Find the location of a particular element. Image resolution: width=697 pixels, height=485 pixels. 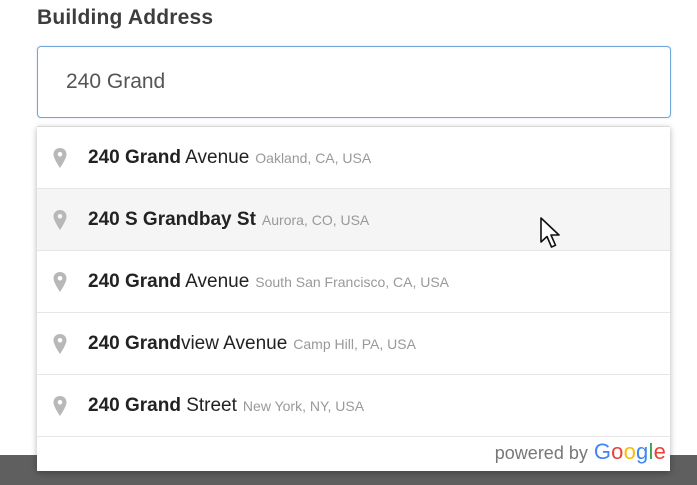

building-address-input is located at coordinates (354, 82).